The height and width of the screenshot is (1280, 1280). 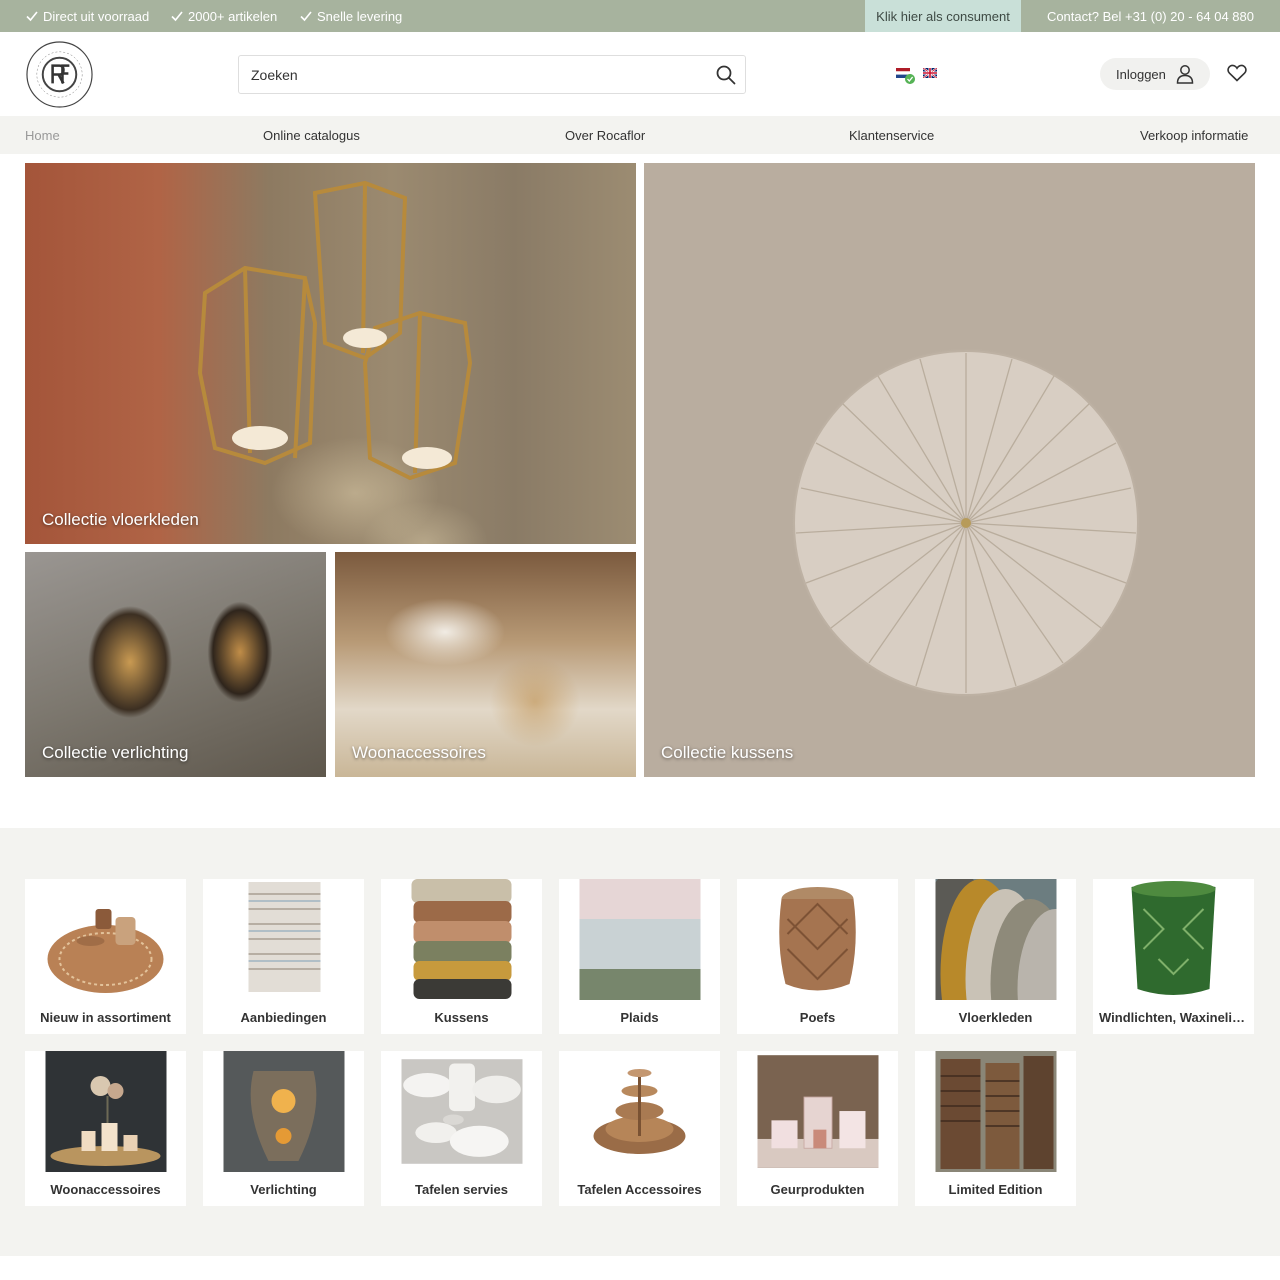 I want to click on consumer-link: Klik hier als consument, so click(x=943, y=16).